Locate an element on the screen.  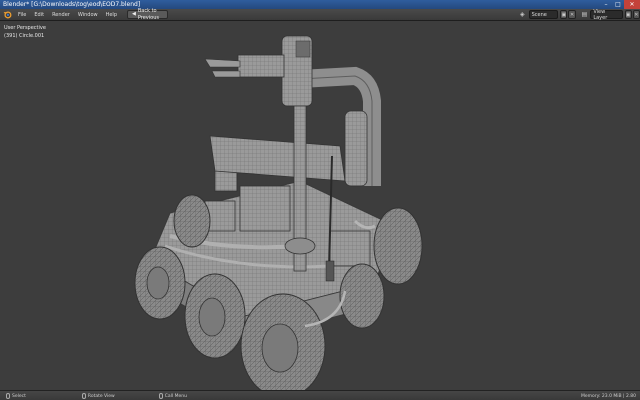
hint-menu-label: Call Menu is located at coordinates (175, 396).